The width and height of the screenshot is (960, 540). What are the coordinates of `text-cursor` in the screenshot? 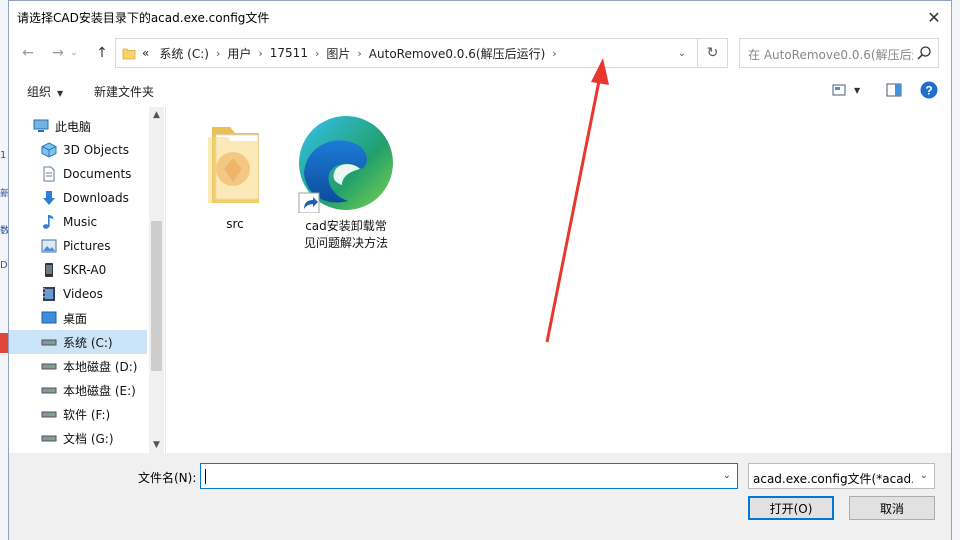 It's located at (205, 476).